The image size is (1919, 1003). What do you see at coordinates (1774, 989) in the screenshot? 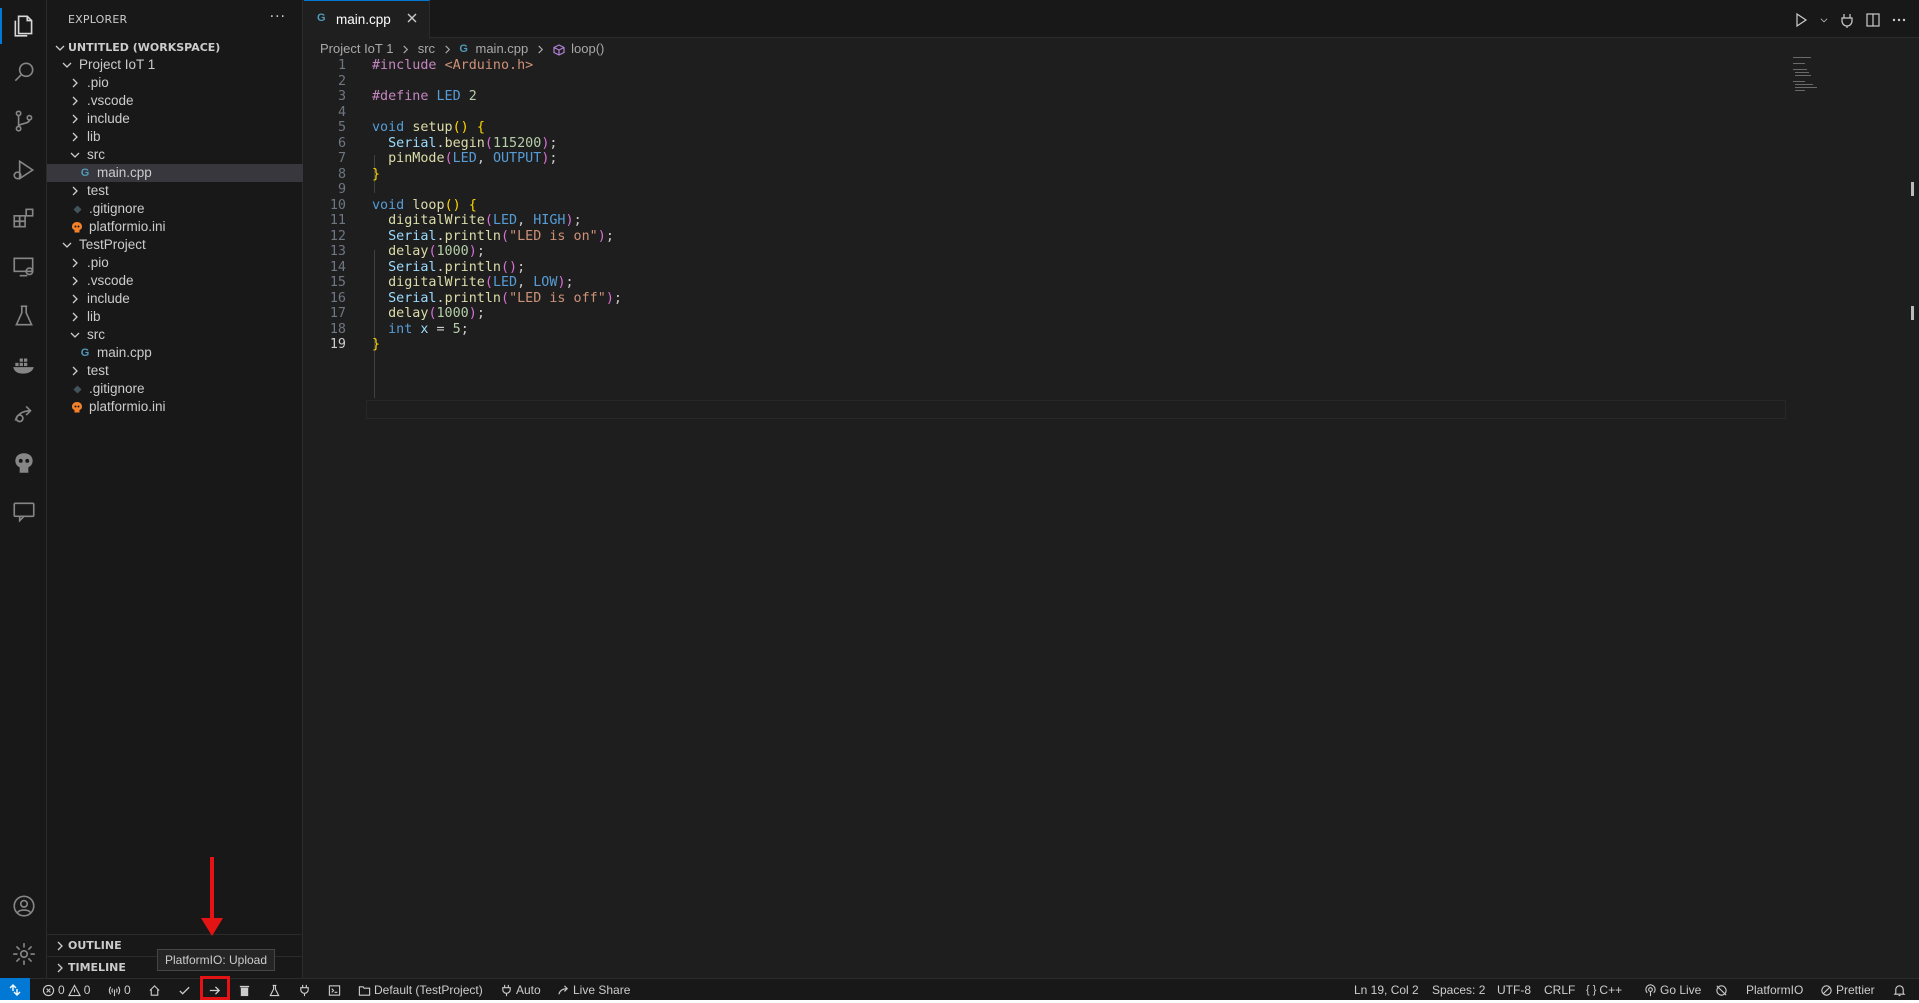
I see `platformio-status: PlatformIO` at bounding box center [1774, 989].